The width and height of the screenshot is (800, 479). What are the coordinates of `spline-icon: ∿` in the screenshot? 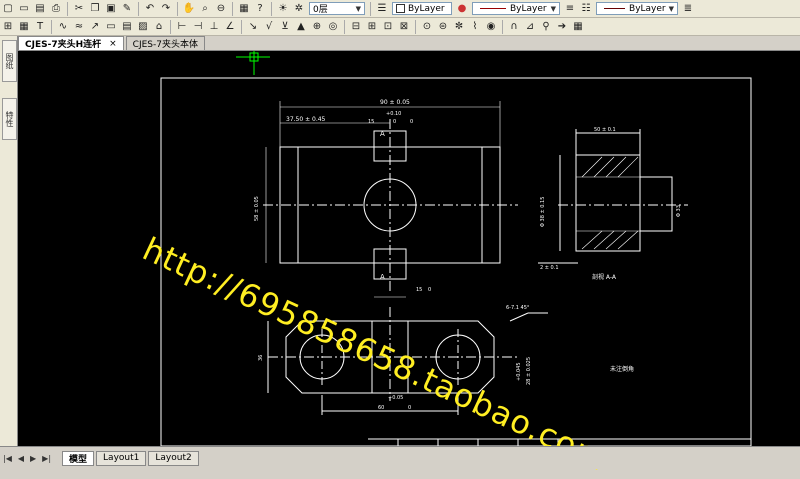 It's located at (63, 27).